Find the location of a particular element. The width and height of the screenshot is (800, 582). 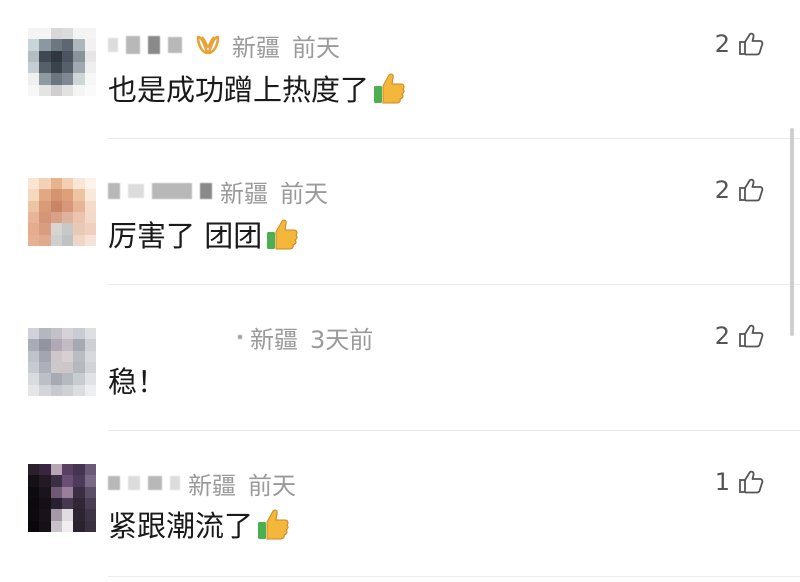

comment-text-content: 厉害了 团团 is located at coordinates (185, 236).